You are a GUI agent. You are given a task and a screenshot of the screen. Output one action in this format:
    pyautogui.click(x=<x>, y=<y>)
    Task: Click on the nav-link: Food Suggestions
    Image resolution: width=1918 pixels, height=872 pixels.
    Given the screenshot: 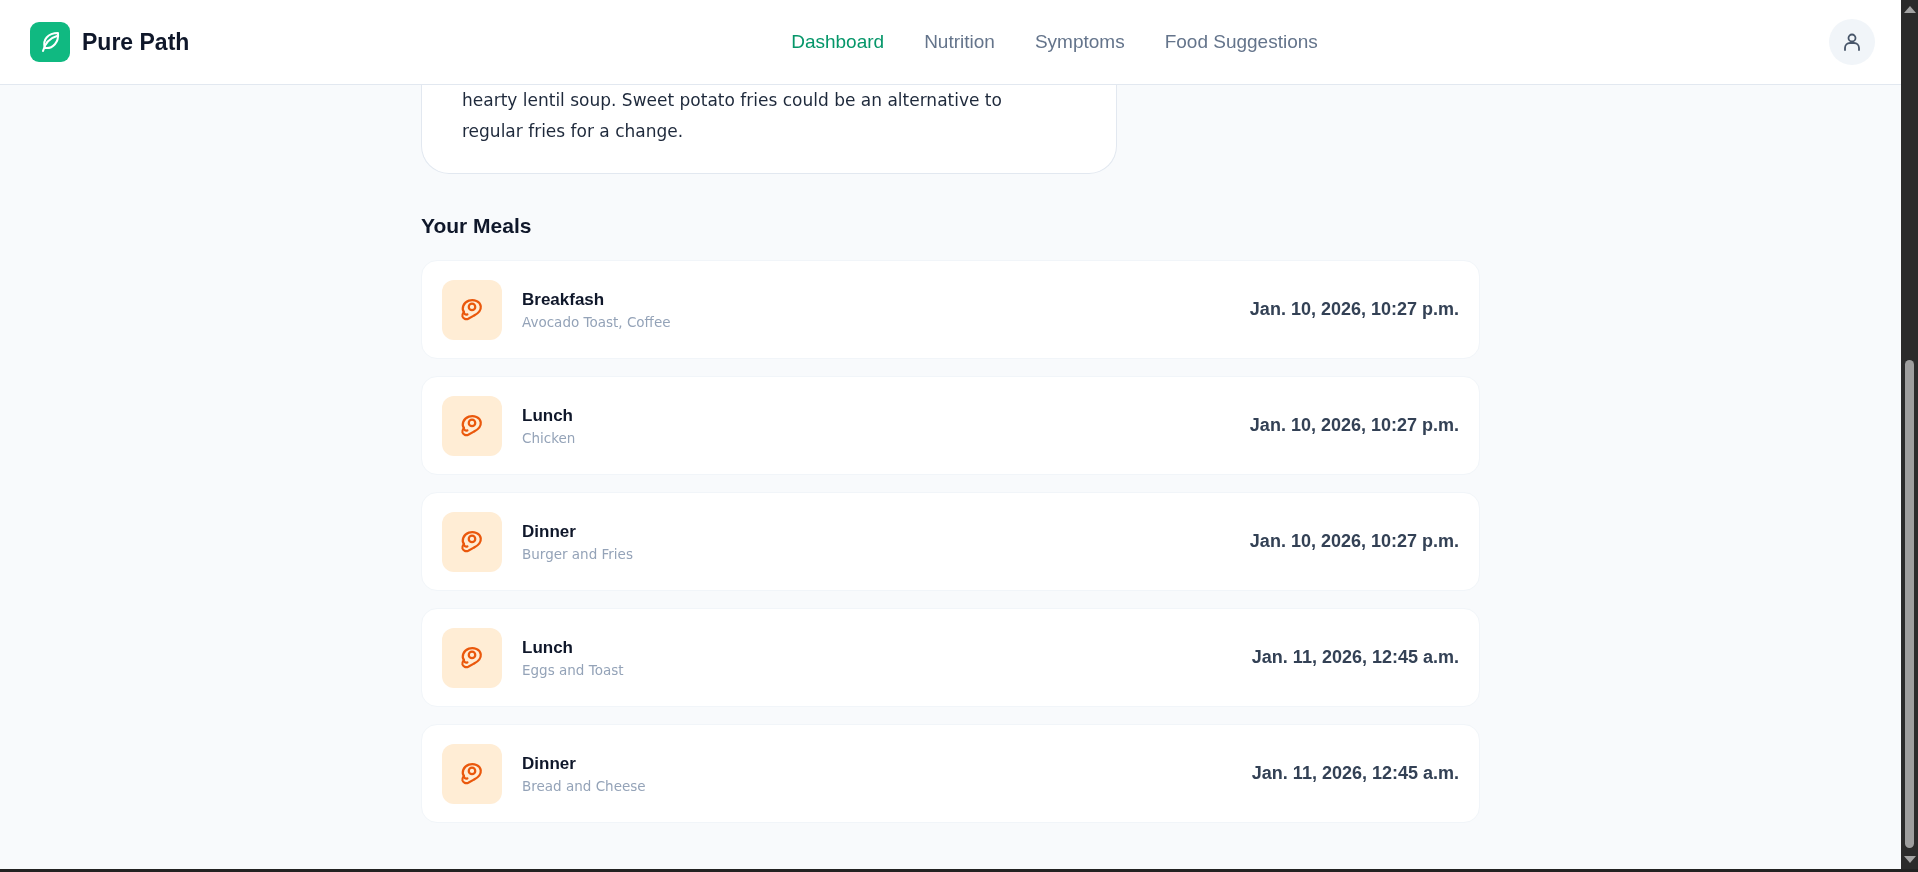 What is the action you would take?
    pyautogui.click(x=1241, y=42)
    